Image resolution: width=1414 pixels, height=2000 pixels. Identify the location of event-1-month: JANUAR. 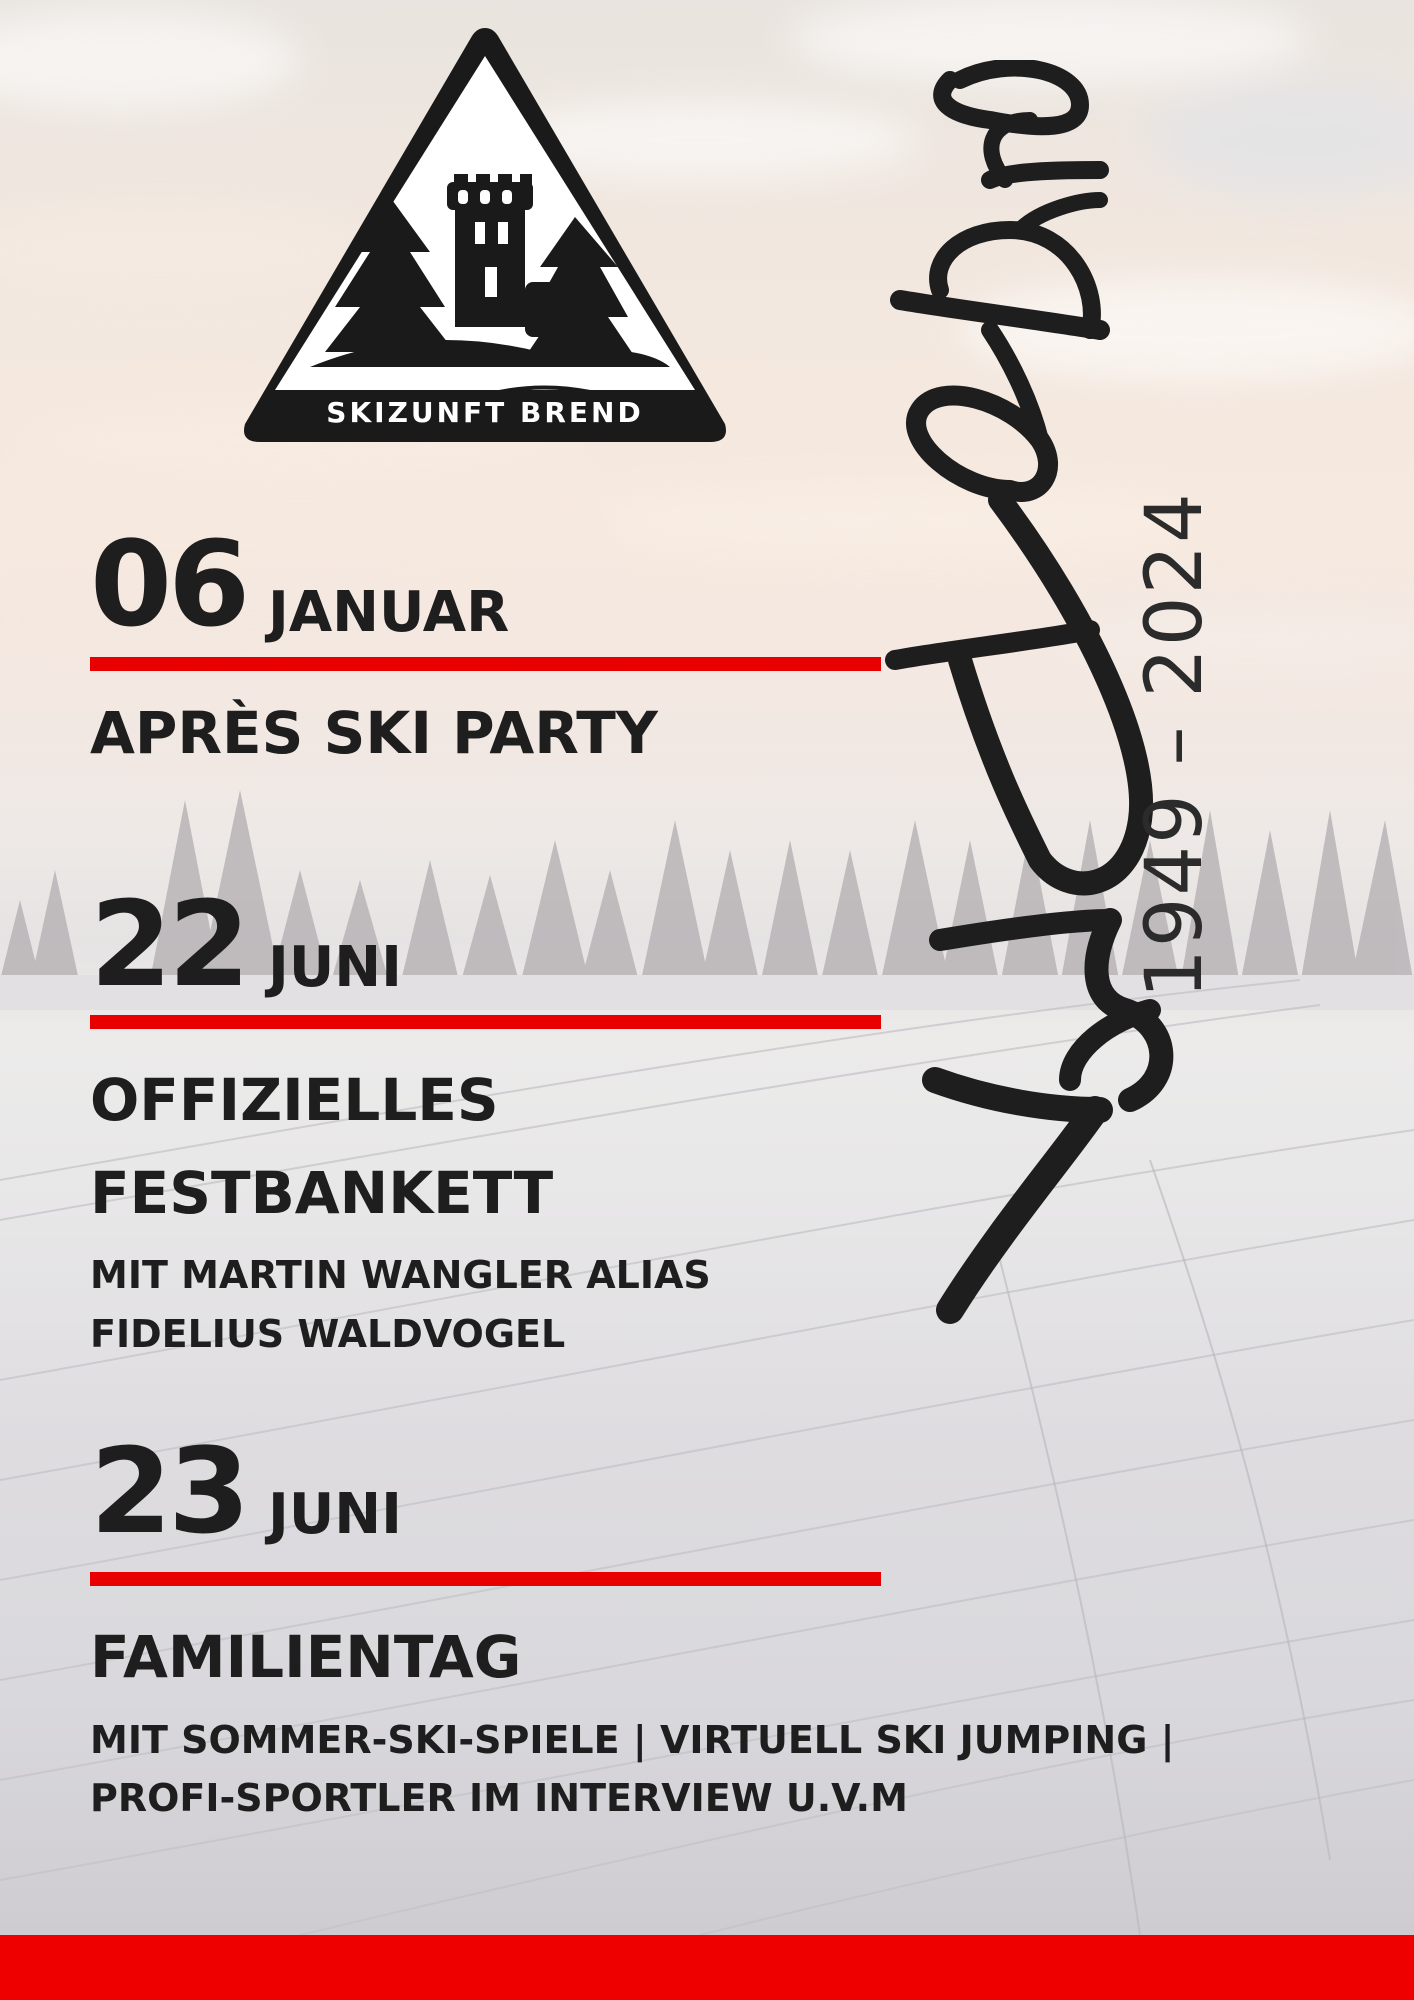
(389, 612).